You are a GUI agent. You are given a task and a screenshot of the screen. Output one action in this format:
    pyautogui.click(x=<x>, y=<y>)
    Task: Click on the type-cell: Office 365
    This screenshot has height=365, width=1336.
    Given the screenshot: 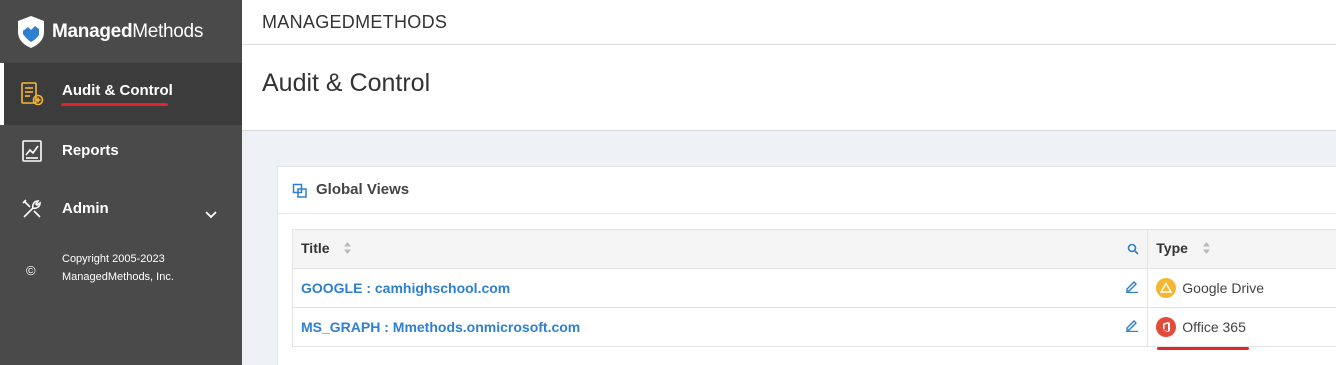 What is the action you would take?
    pyautogui.click(x=1241, y=328)
    